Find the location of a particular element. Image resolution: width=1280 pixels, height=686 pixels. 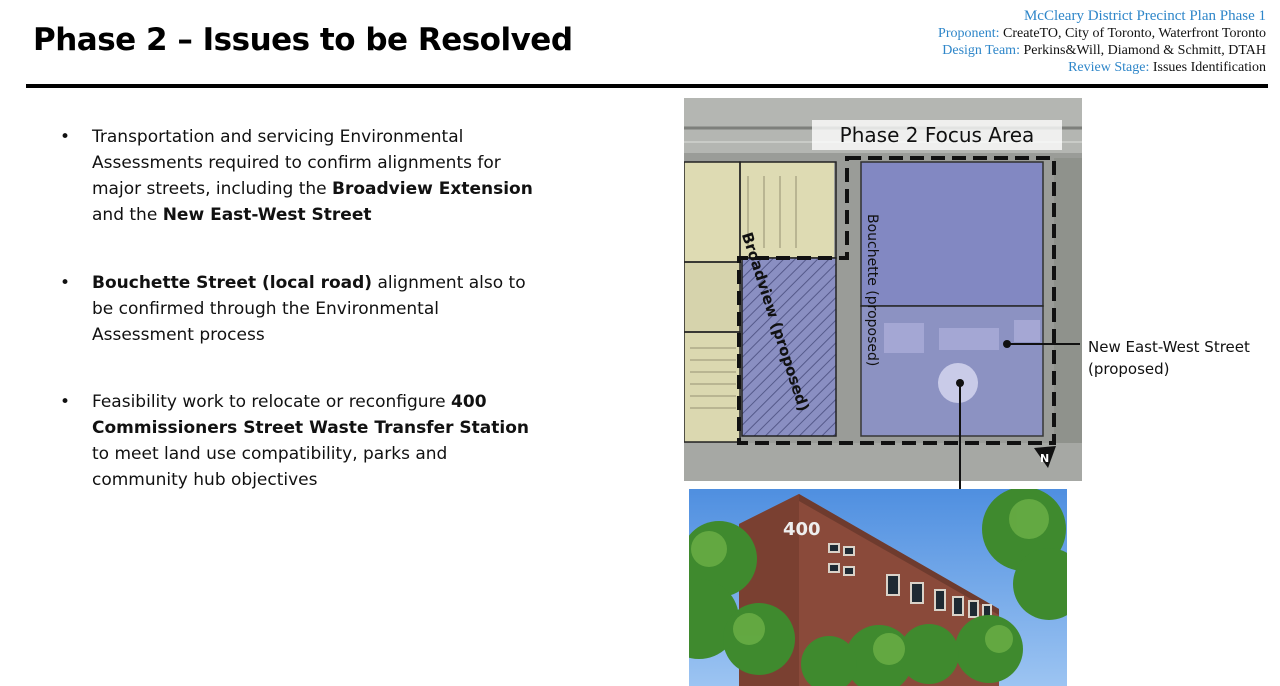

transfer-station-photo: 400 is located at coordinates (878, 587).